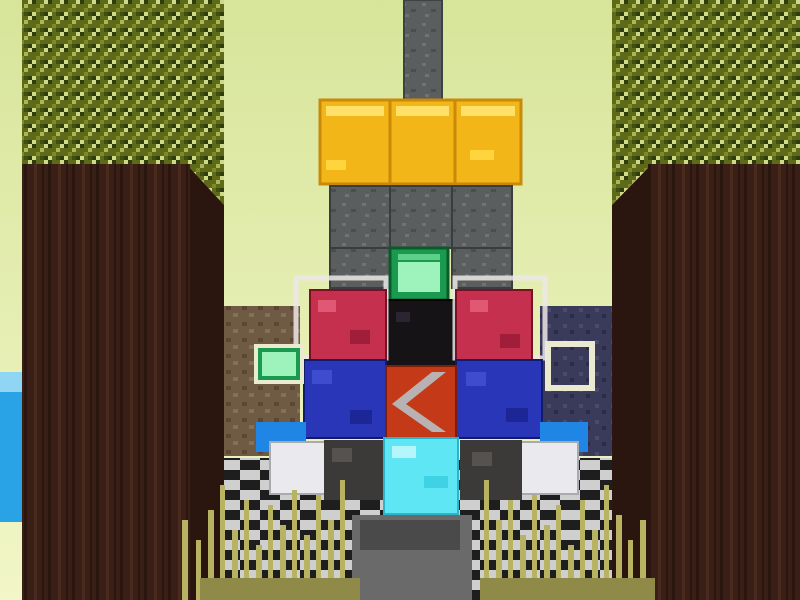  Describe the element at coordinates (345, 399) in the screenshot. I see `lapis-block-left` at that location.